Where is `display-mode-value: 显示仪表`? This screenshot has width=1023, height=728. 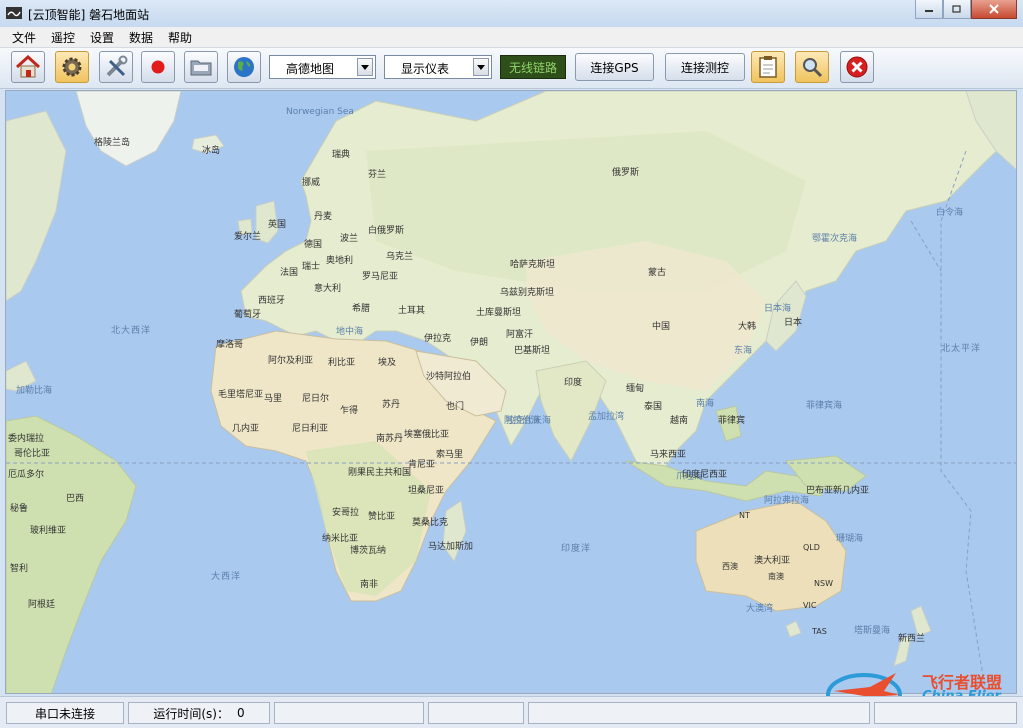
display-mode-value: 显示仪表 is located at coordinates (425, 69).